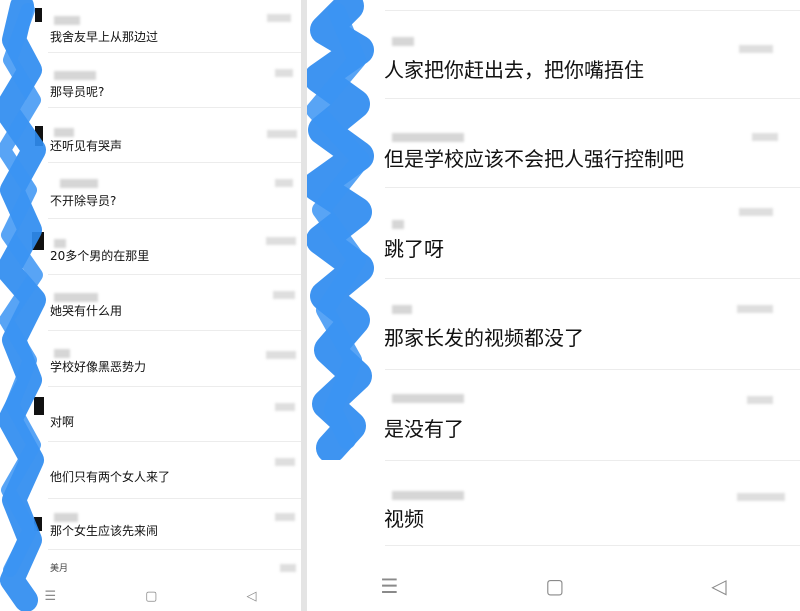 Image resolution: width=800 pixels, height=611 pixels. Describe the element at coordinates (86, 311) in the screenshot. I see `message-text: 她哭有什么用` at that location.